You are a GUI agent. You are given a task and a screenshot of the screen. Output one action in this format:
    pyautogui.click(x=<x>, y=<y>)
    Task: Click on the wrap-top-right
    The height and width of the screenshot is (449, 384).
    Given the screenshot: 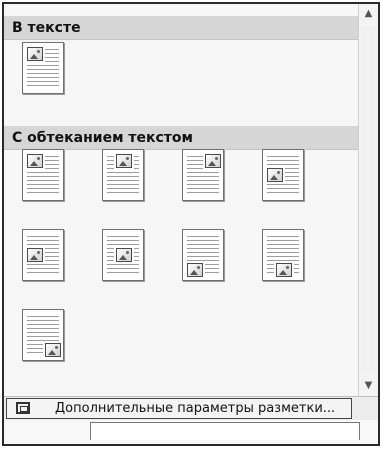 What is the action you would take?
    pyautogui.click(x=203, y=175)
    